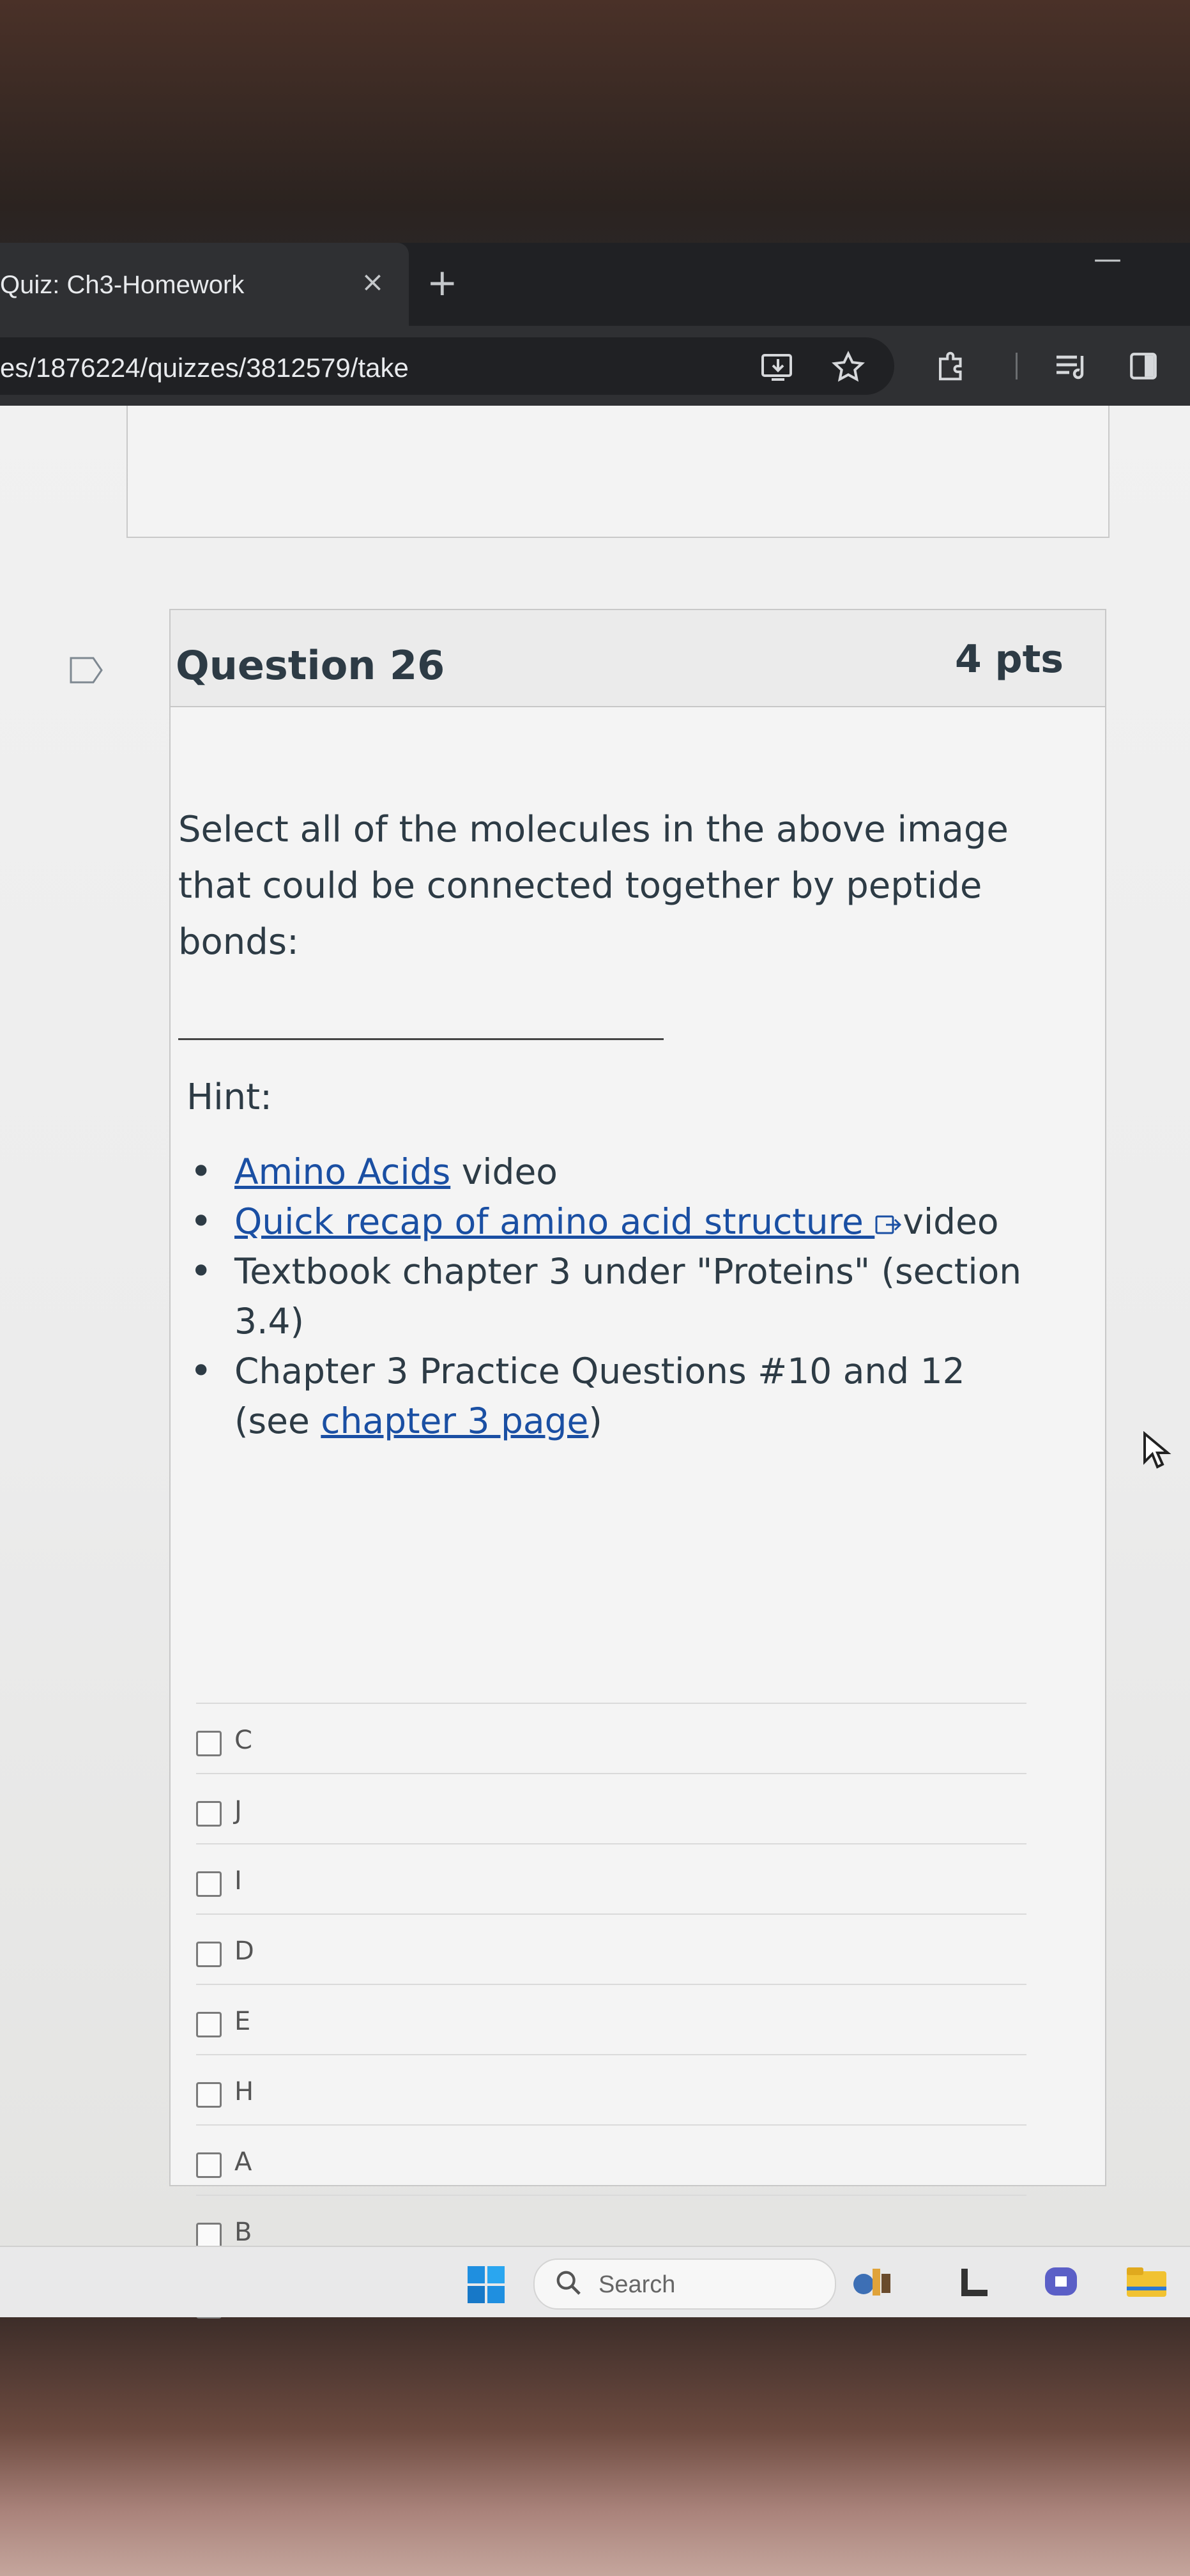  Describe the element at coordinates (888, 1224) in the screenshot. I see `external-link-icon` at that location.